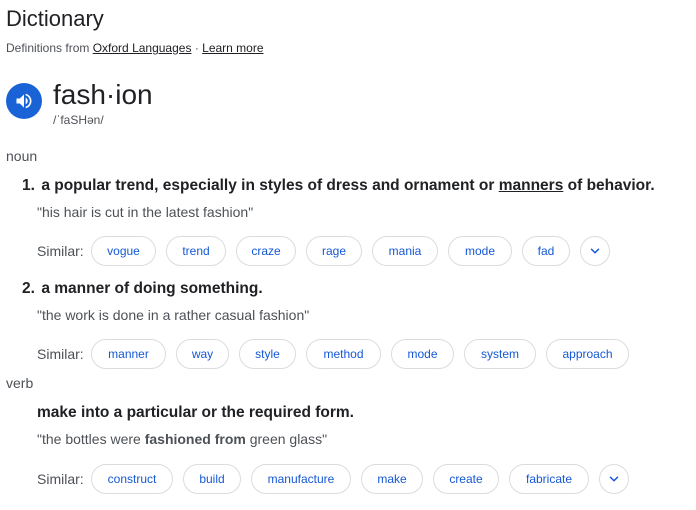  What do you see at coordinates (546, 251) in the screenshot?
I see `similar-chip-fad: fad` at bounding box center [546, 251].